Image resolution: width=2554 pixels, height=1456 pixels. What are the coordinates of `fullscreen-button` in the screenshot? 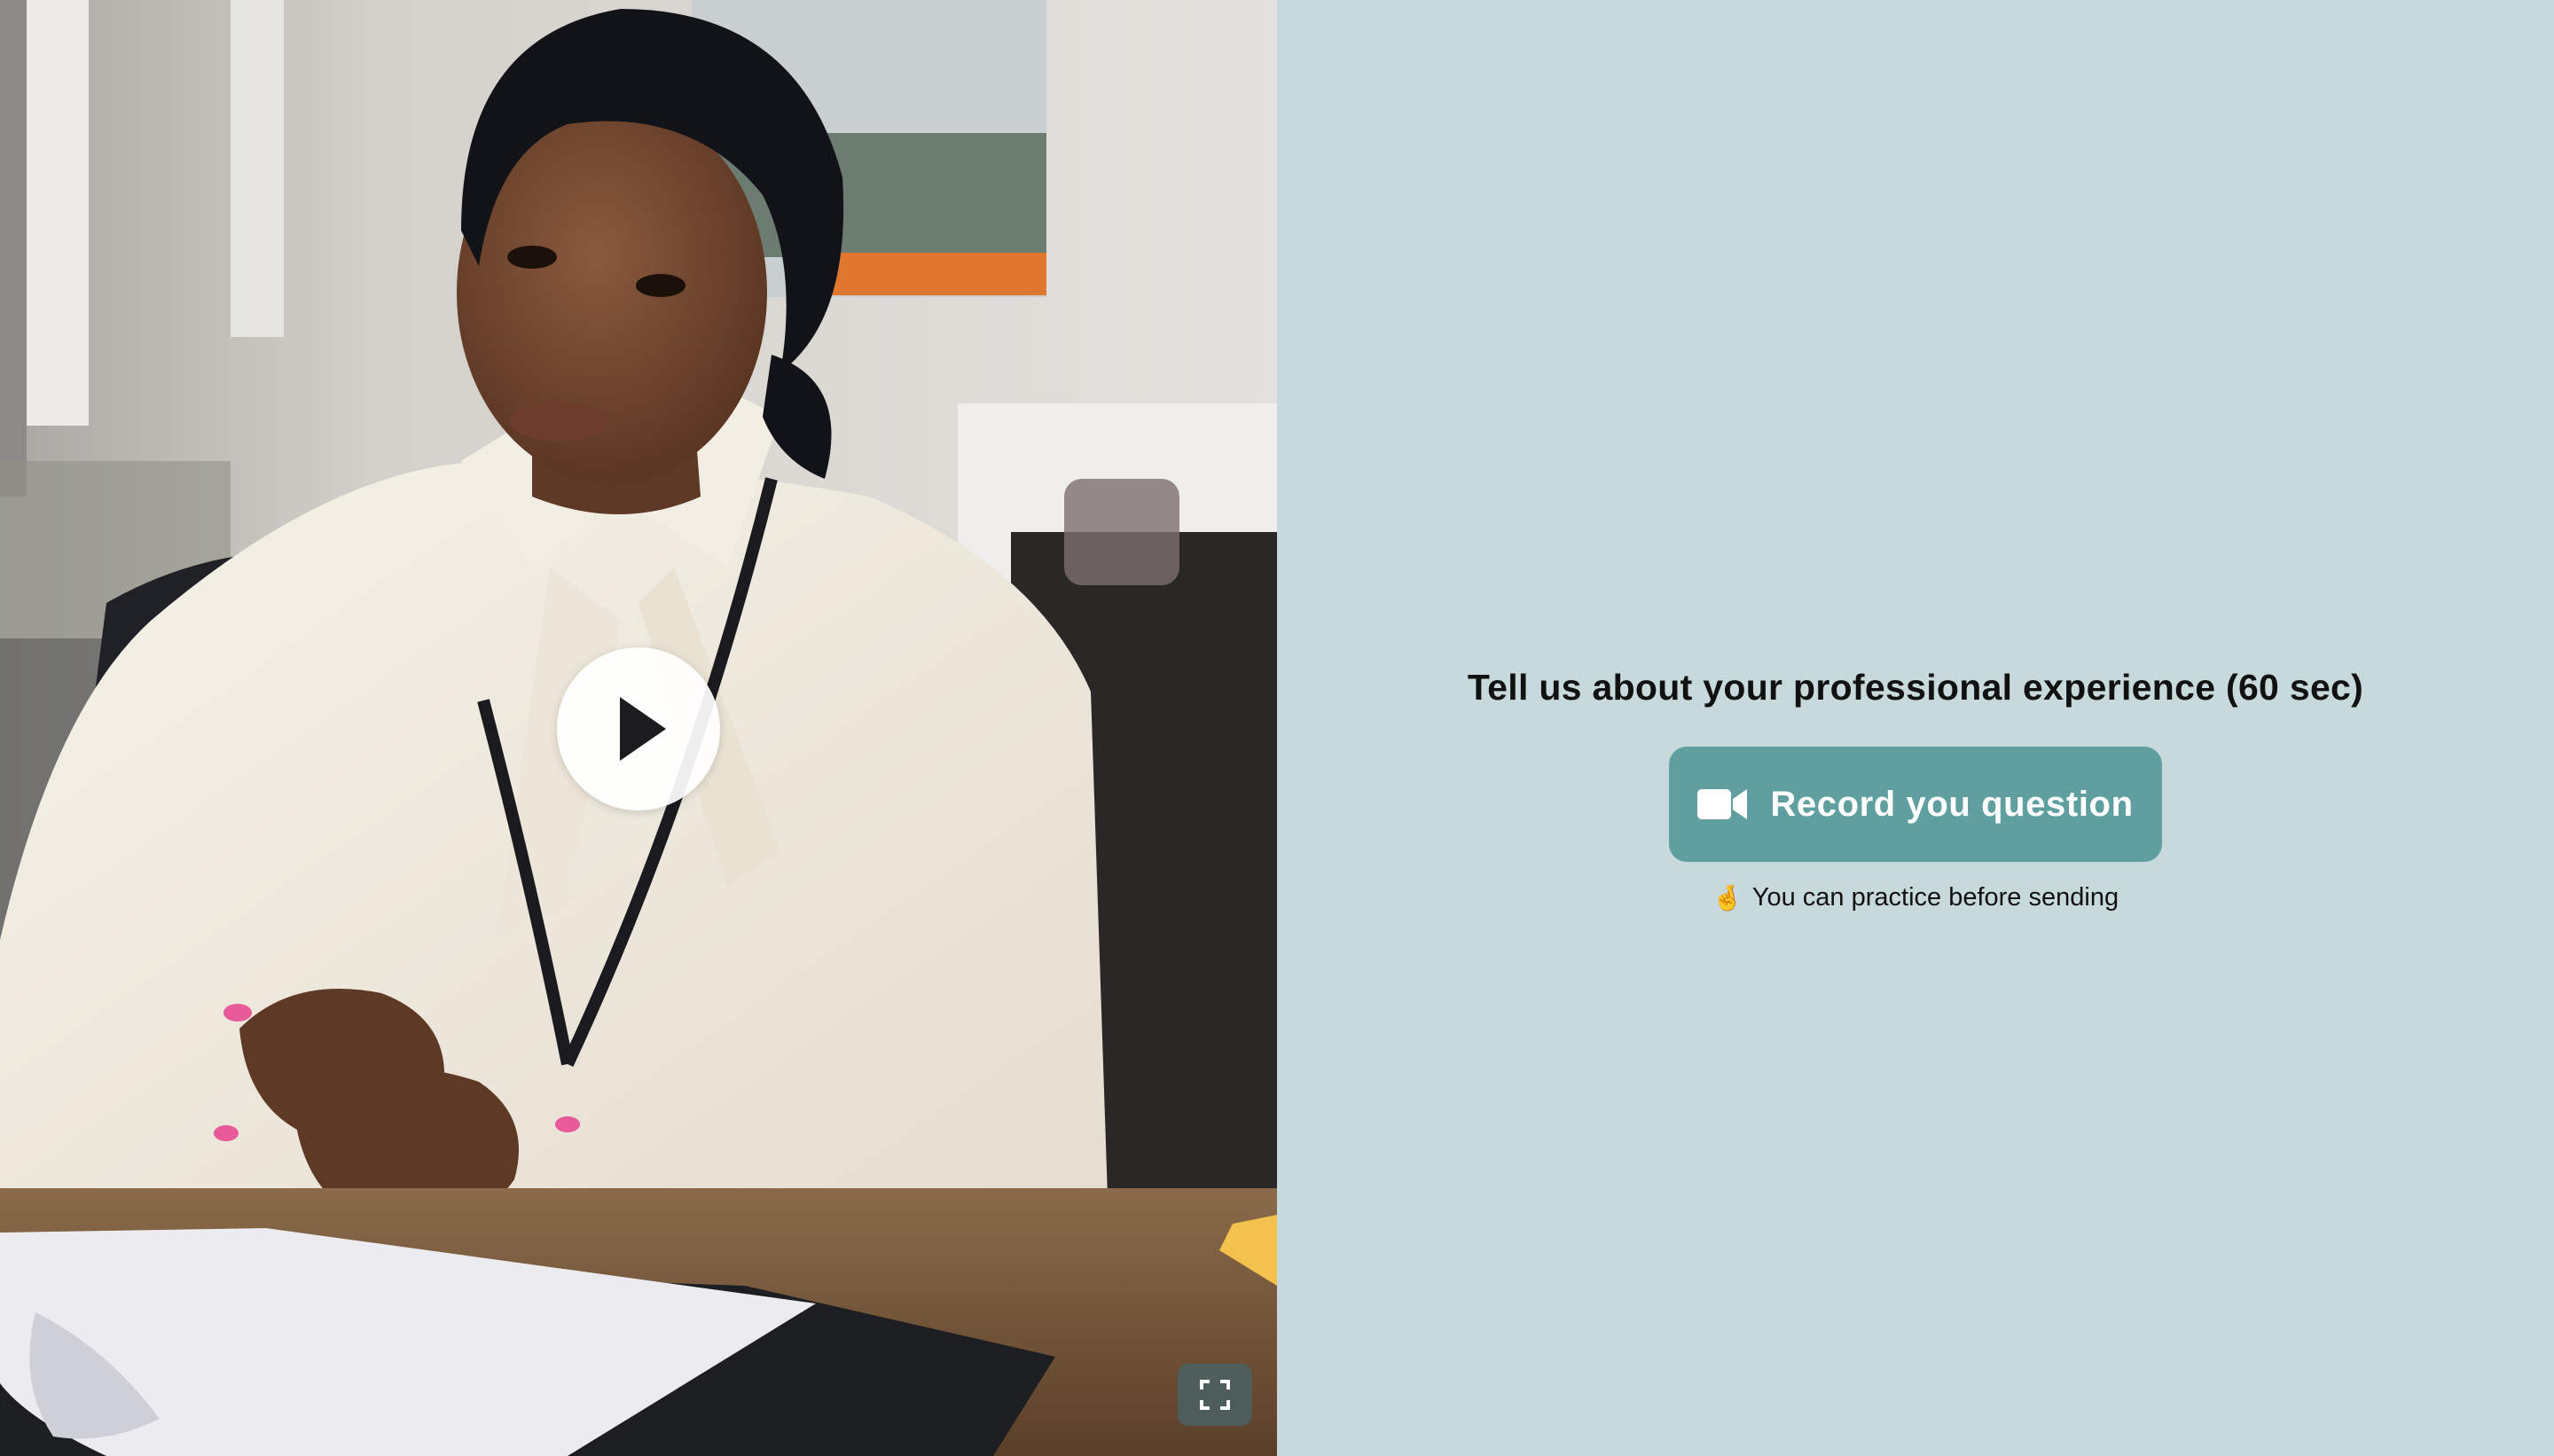 It's located at (1215, 1395).